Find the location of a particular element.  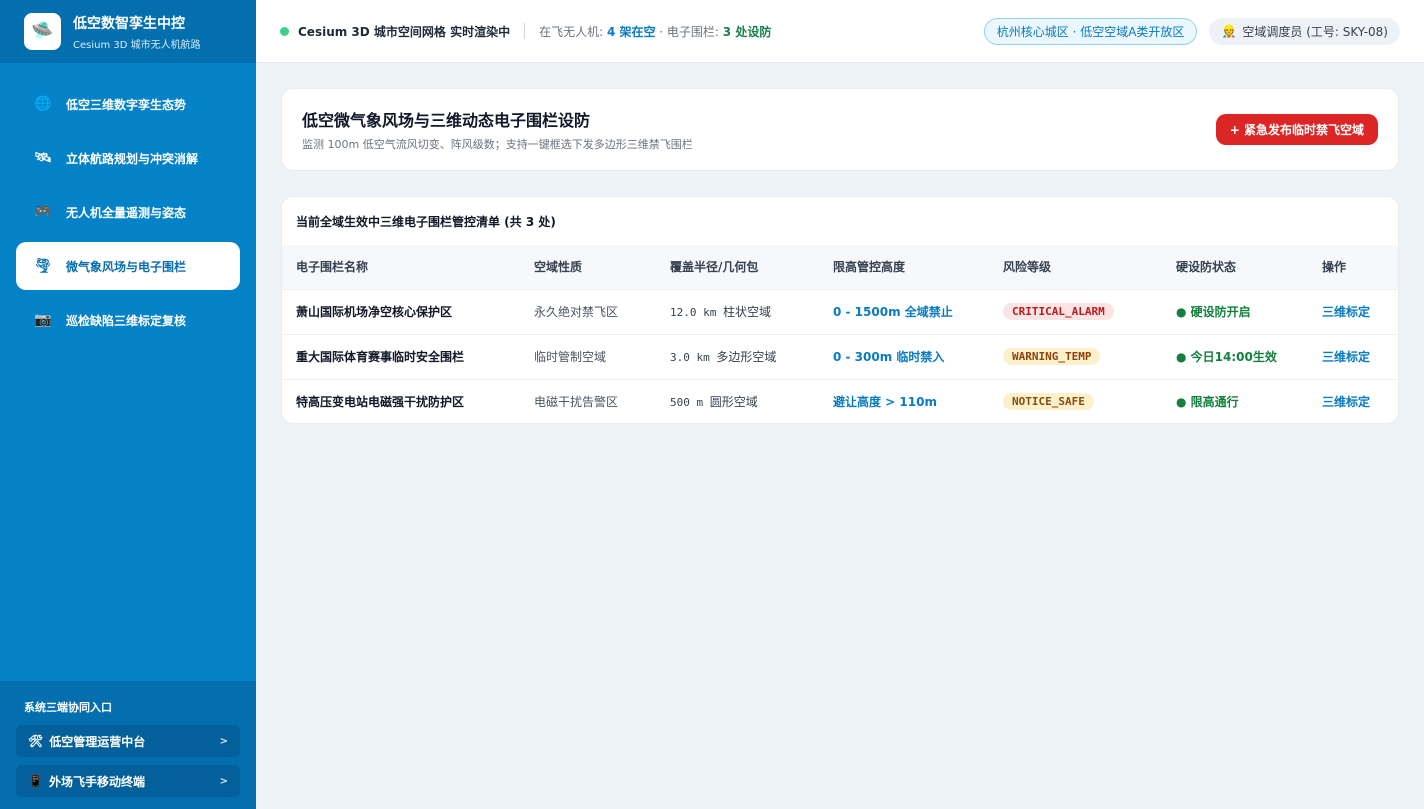

zone-badge: 杭州核心城区 · 低空空域A类开放区 is located at coordinates (1090, 31).